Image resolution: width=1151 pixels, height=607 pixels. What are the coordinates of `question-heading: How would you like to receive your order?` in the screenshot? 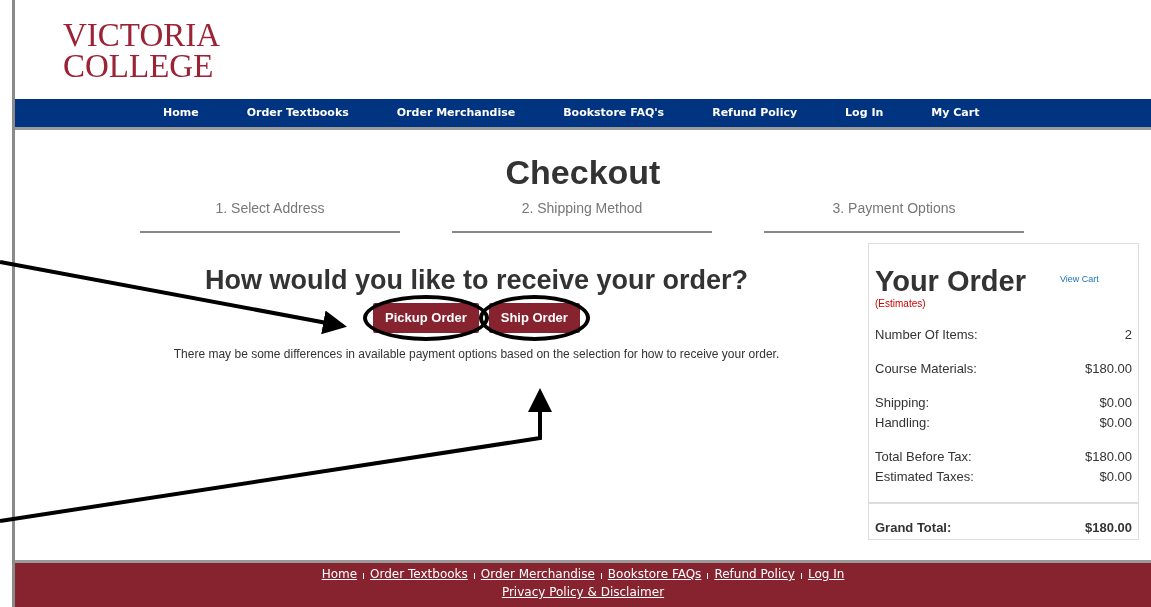 It's located at (476, 280).